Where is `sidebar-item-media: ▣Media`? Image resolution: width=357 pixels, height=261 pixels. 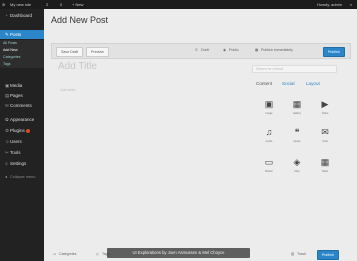
sidebar-item-media: ▣Media is located at coordinates (22, 85).